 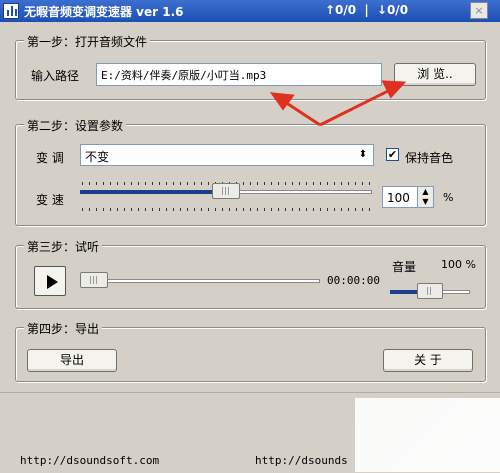 What do you see at coordinates (394, 89) in the screenshot?
I see `annotation-arrowhead-right` at bounding box center [394, 89].